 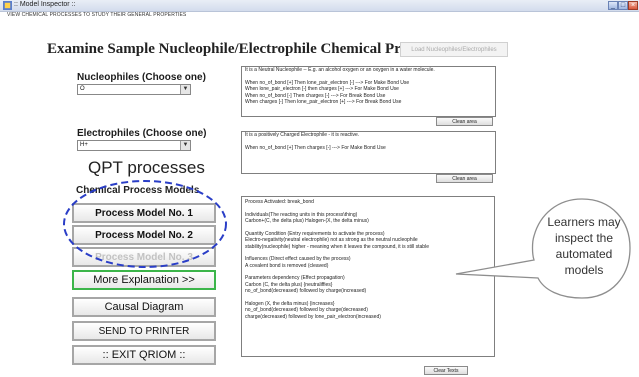 What do you see at coordinates (633, 5) in the screenshot?
I see `close-button: ×` at bounding box center [633, 5].